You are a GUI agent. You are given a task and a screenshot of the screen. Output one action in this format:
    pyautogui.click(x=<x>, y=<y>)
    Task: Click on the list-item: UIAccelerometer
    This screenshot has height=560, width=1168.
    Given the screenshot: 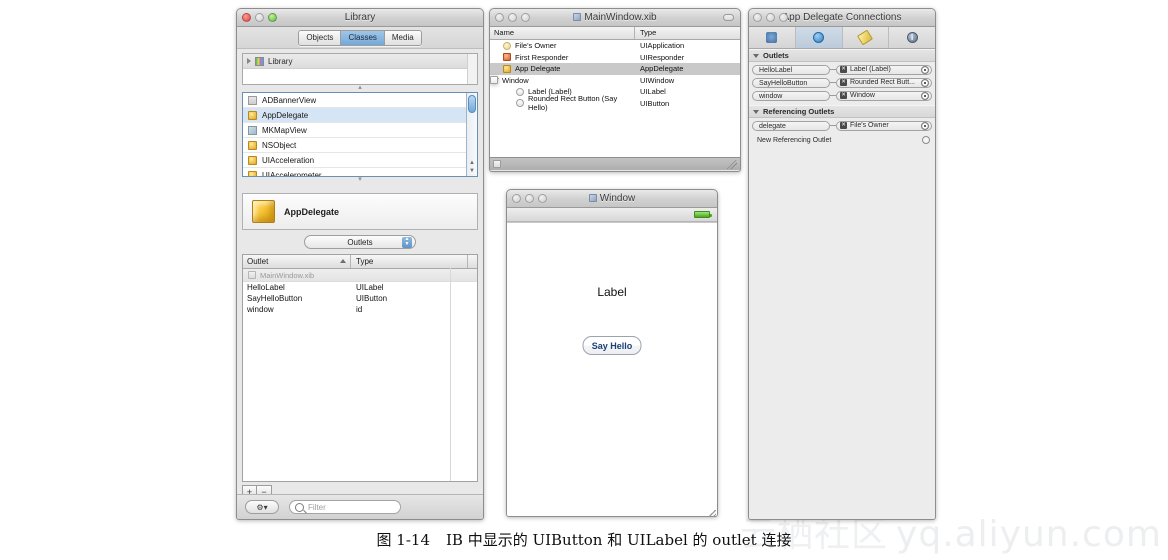 What is the action you would take?
    pyautogui.click(x=360, y=172)
    